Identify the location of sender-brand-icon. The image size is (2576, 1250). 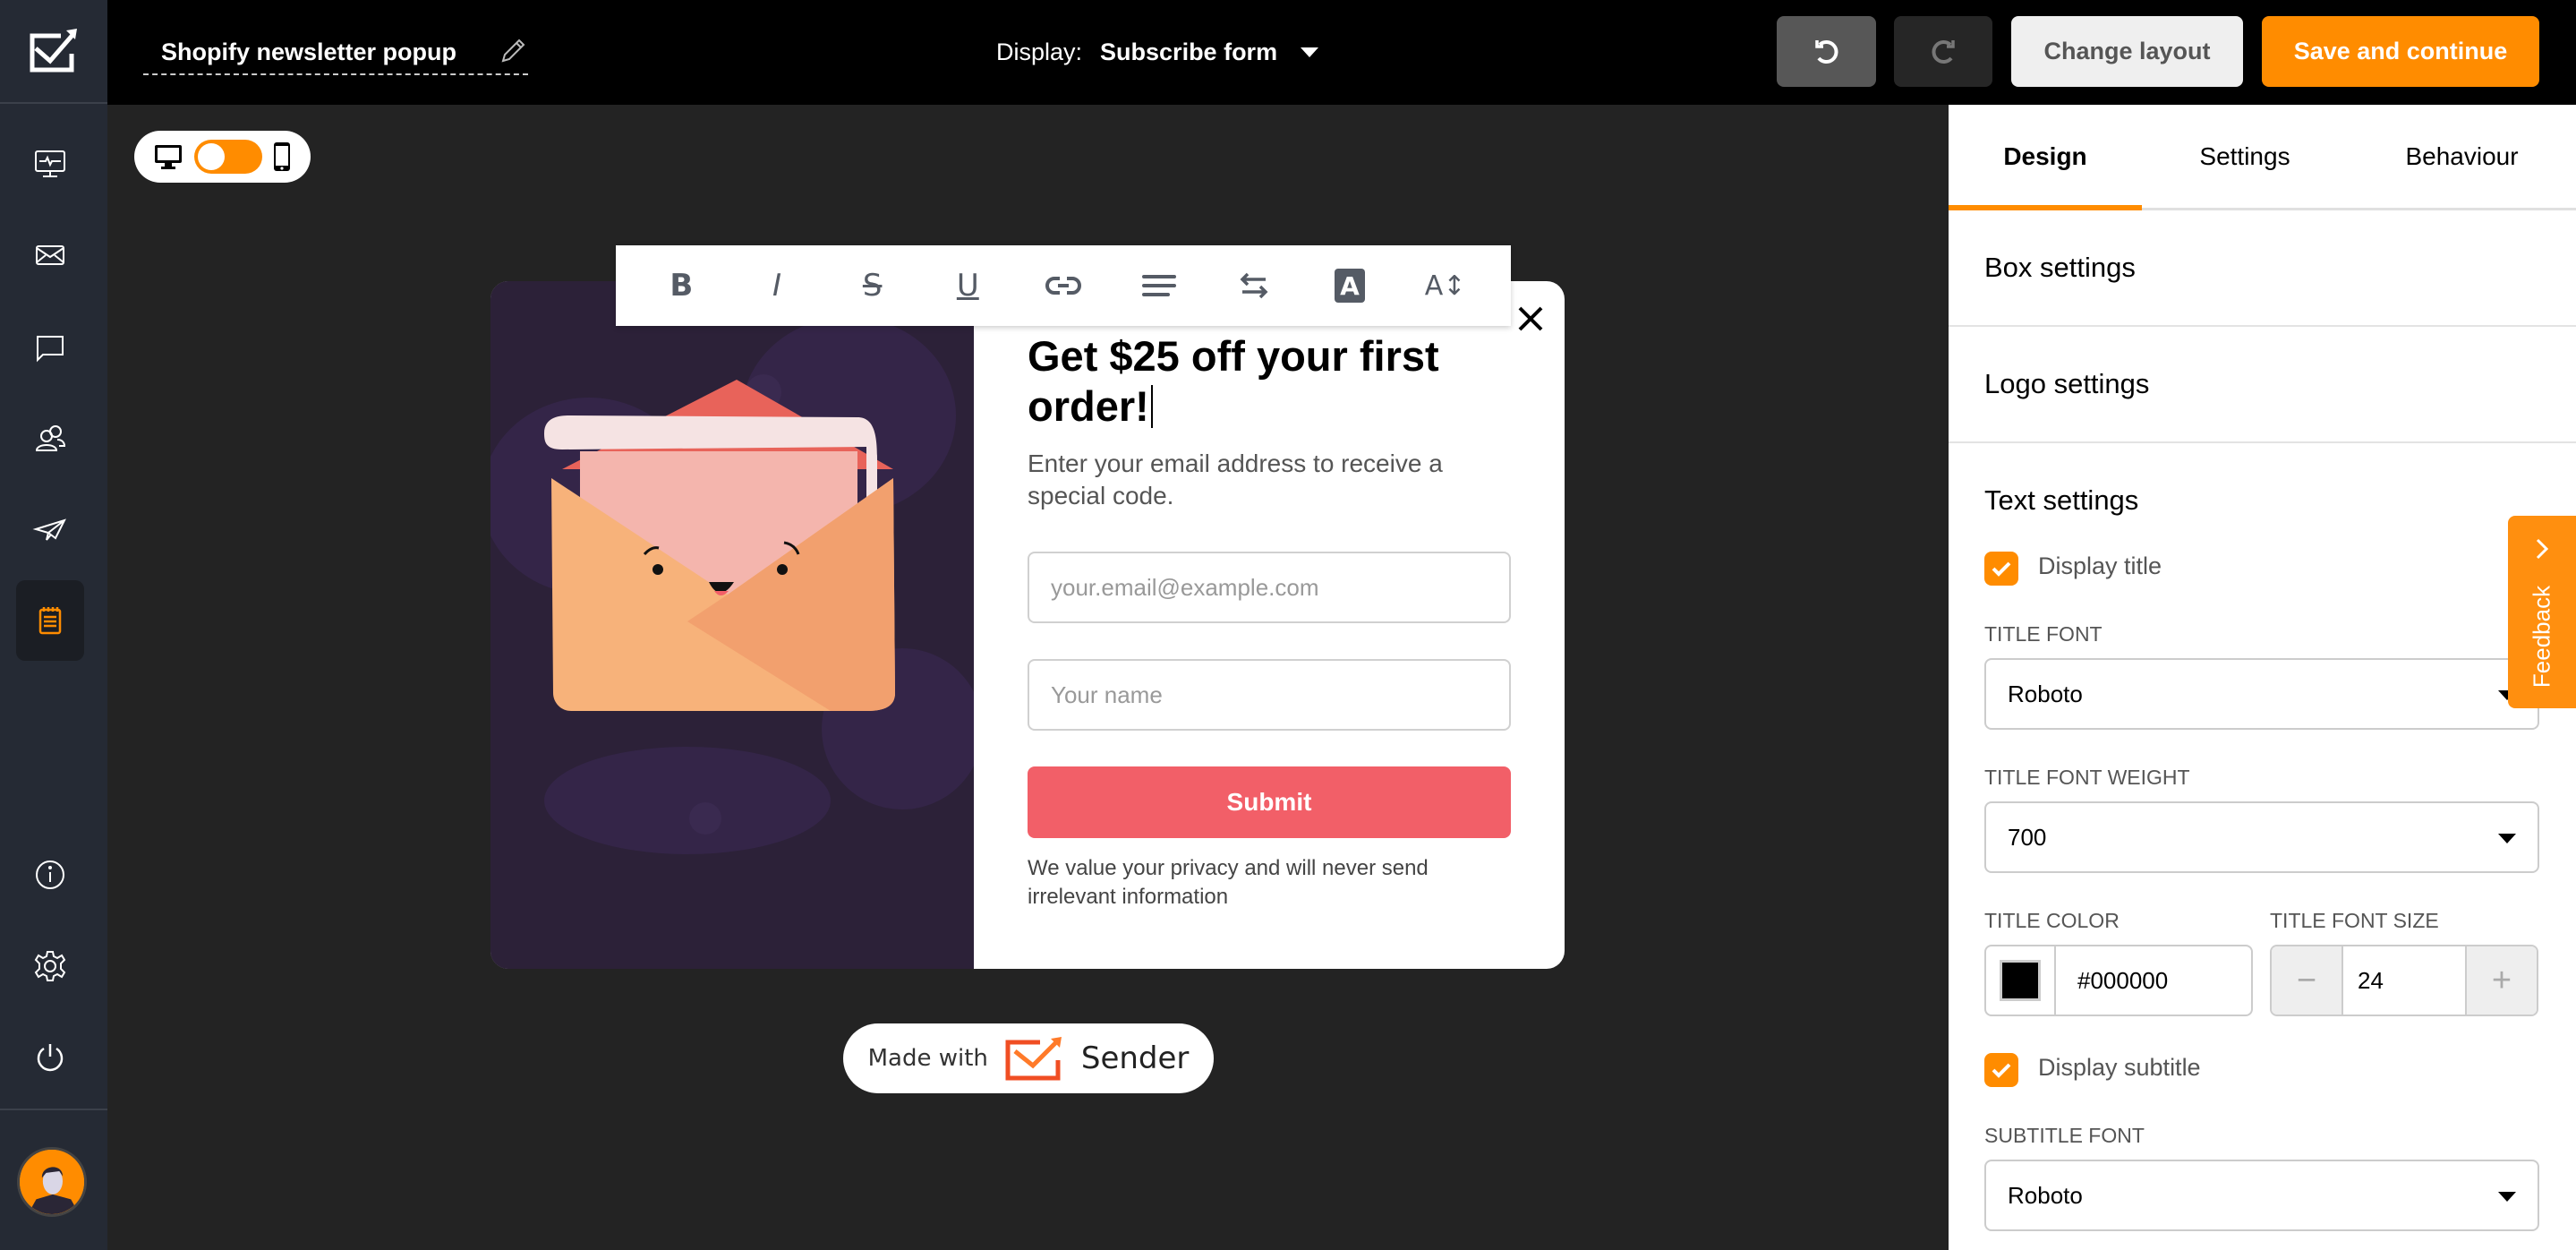
(1033, 1059).